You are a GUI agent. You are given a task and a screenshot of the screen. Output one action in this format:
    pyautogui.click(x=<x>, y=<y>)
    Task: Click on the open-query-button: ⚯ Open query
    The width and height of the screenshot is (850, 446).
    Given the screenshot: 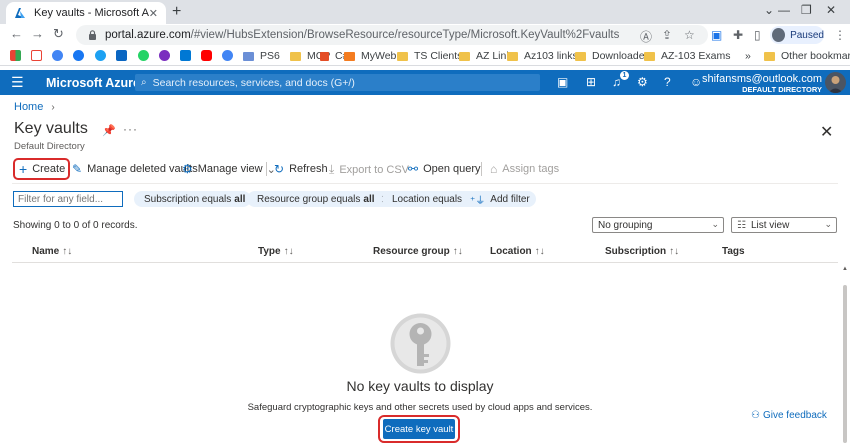 What is the action you would take?
    pyautogui.click(x=444, y=169)
    